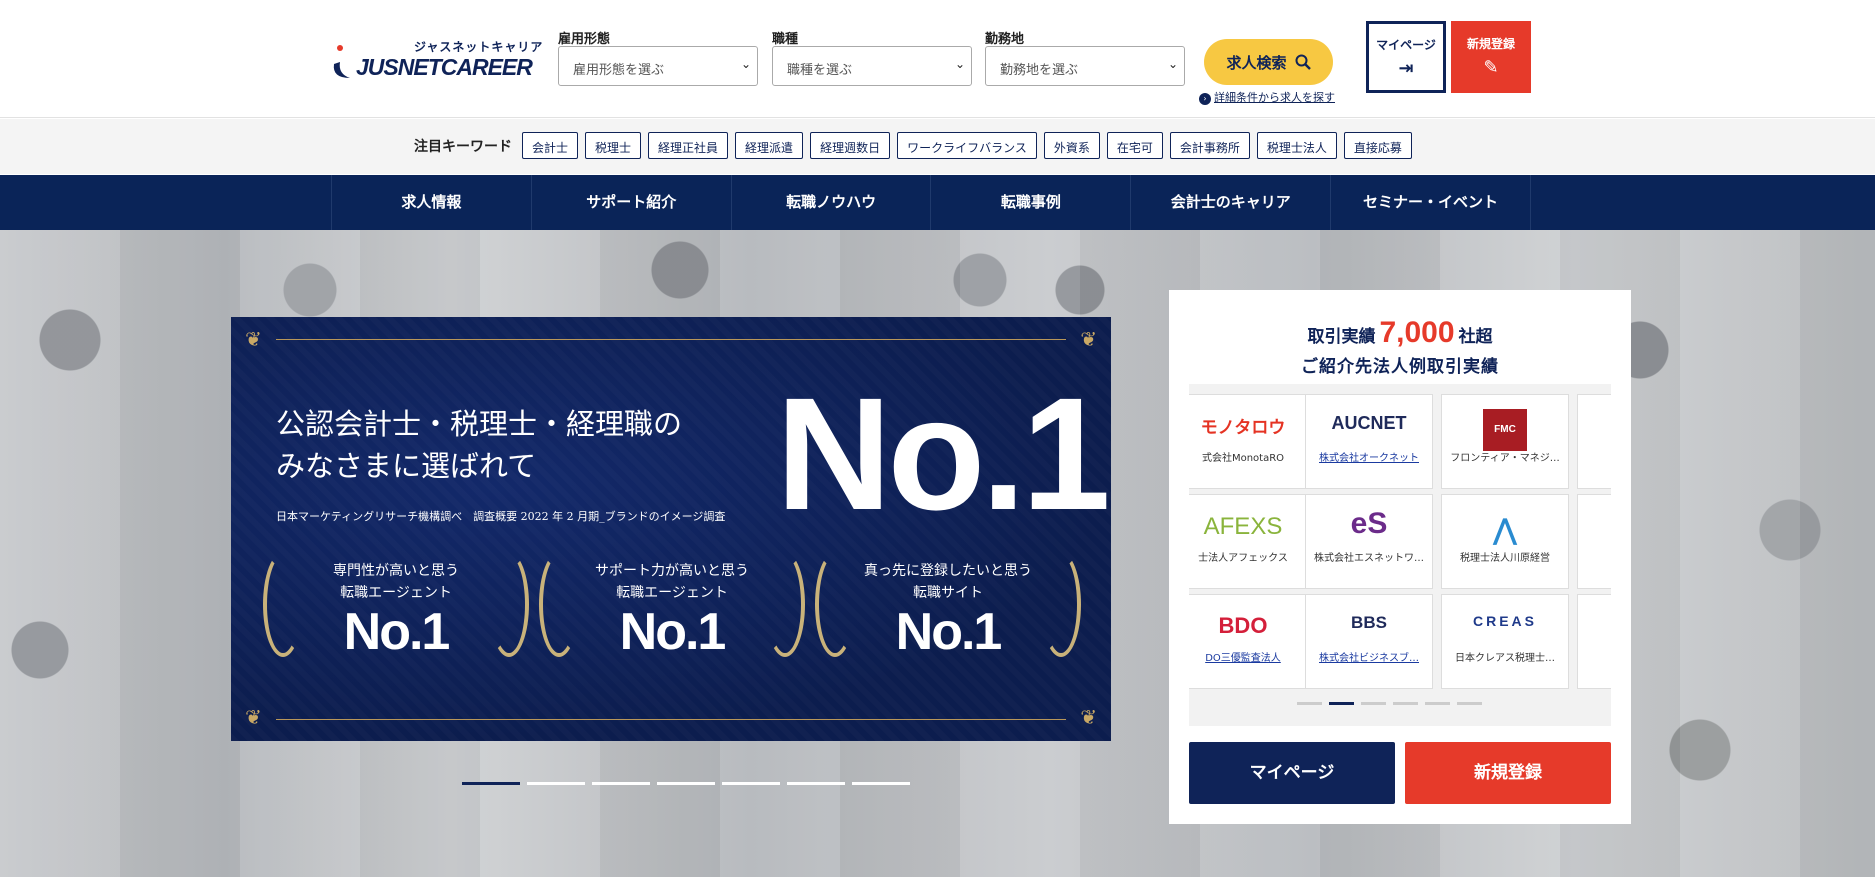 This screenshot has height=877, width=1875. I want to click on panel-title: 取引実績 7,000 社超, so click(1400, 333).